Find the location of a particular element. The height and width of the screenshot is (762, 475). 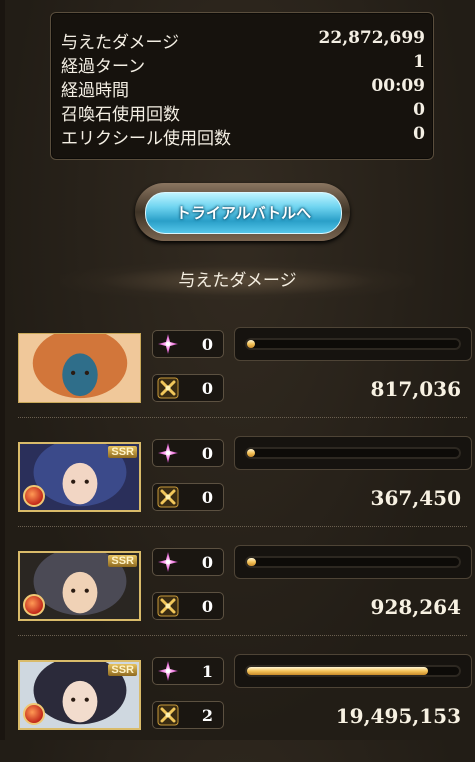

ougi-count-badge: 2 is located at coordinates (188, 715).